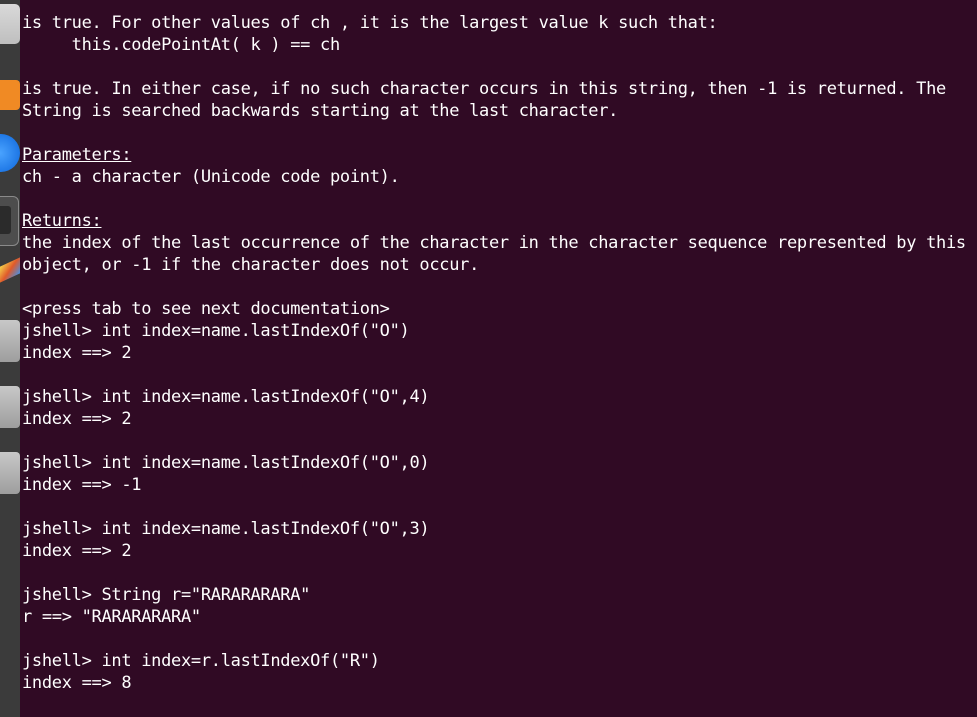 The width and height of the screenshot is (977, 717). I want to click on result-line: r ==> "RARARARARA", so click(111, 617).